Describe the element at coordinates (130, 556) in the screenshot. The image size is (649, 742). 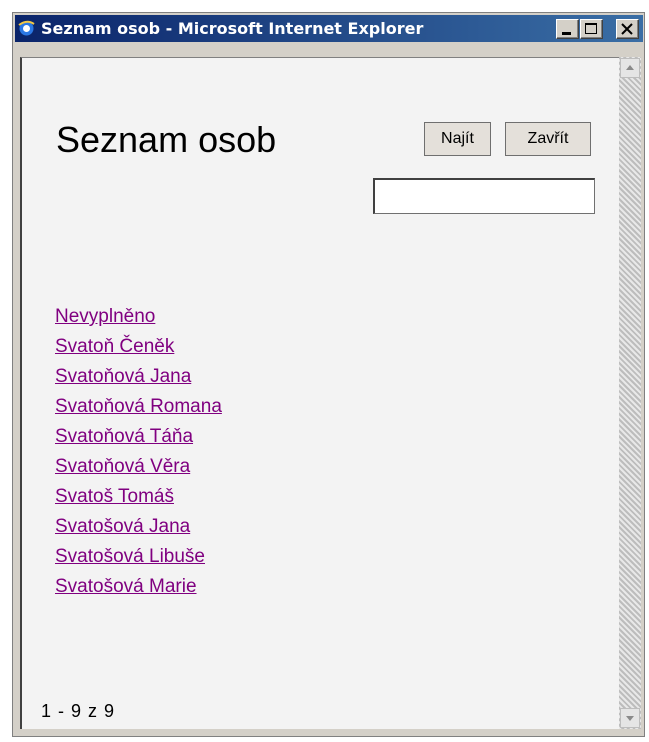
I see `person-link: Svatošová Libuše` at that location.